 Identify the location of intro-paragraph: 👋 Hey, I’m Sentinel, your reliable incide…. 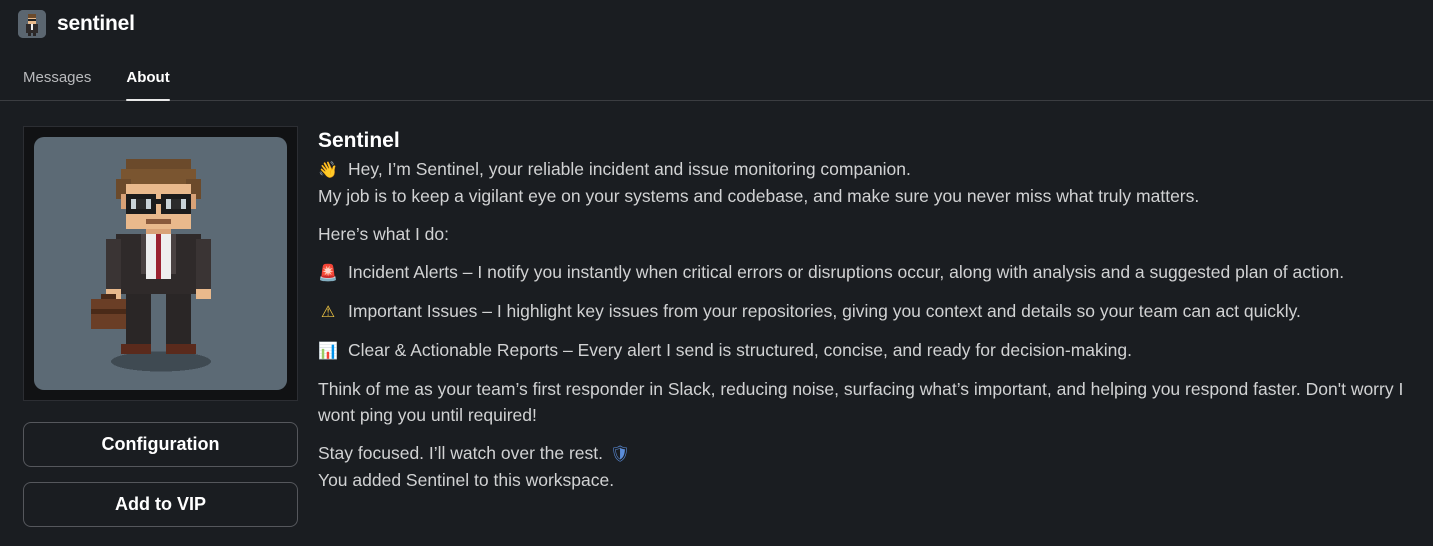
(868, 182).